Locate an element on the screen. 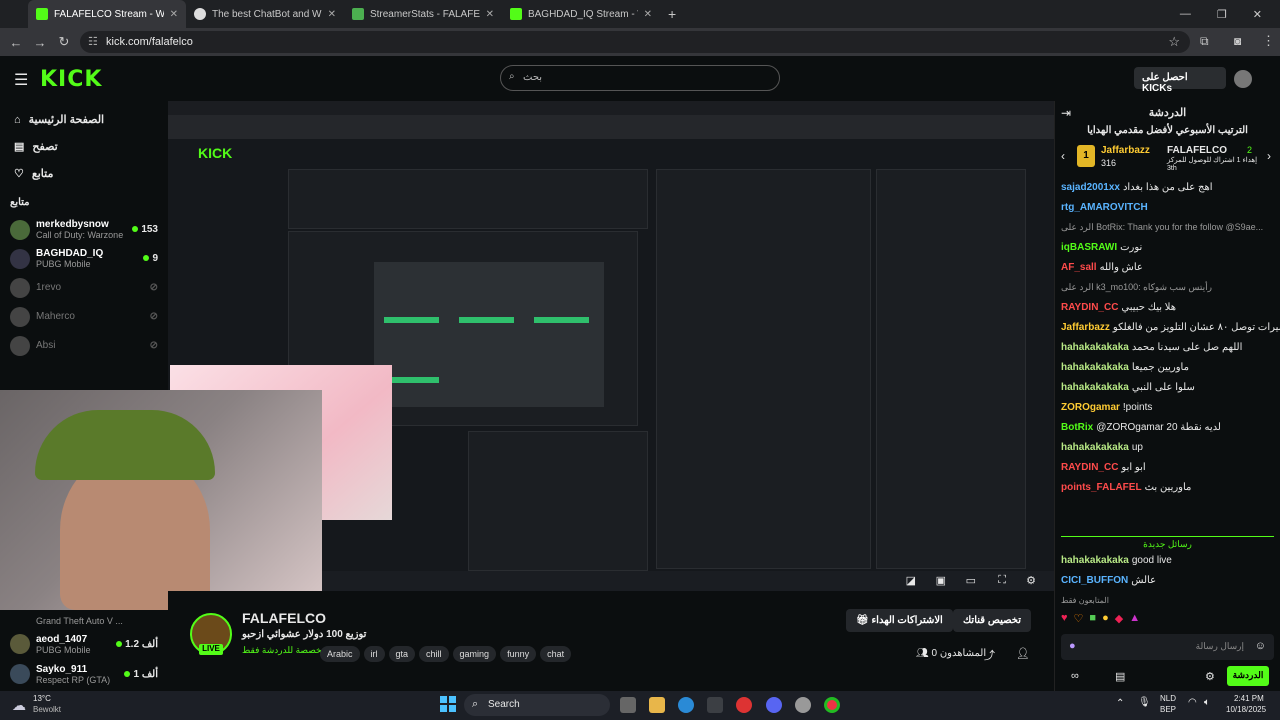 The width and height of the screenshot is (1280, 720). channel-item-offline: Maherco ⊘ is located at coordinates (84, 316).